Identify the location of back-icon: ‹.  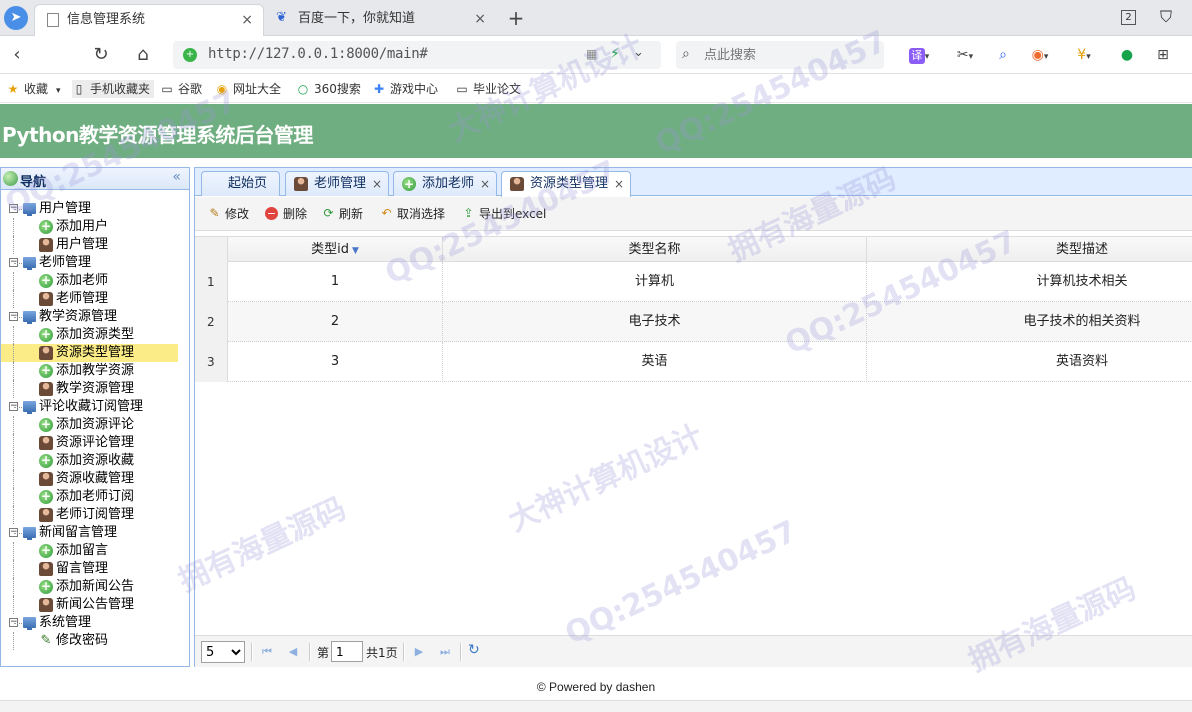
(17, 55).